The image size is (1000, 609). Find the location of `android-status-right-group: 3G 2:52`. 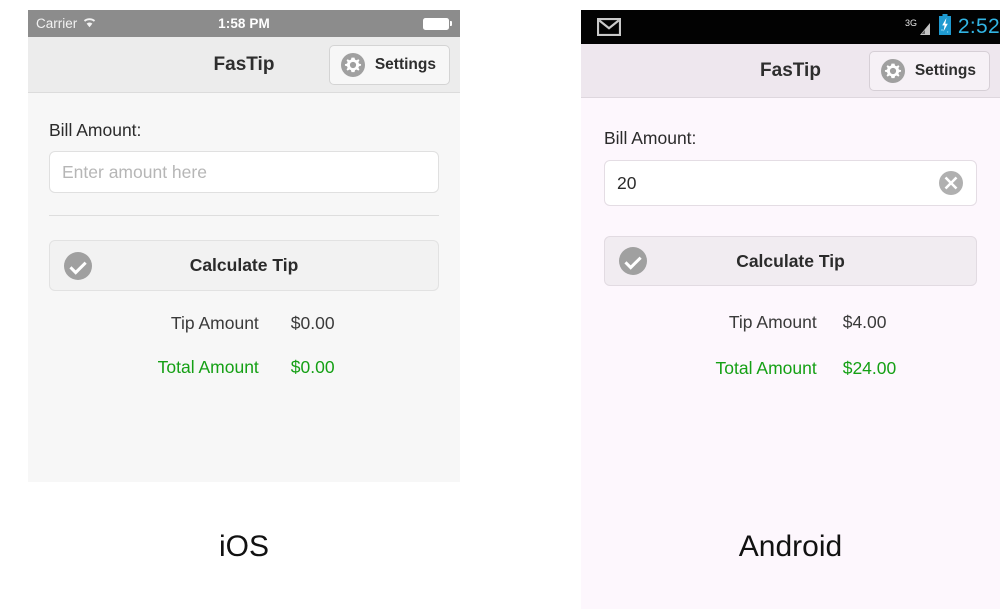

android-status-right-group: 3G 2:52 is located at coordinates (952, 27).